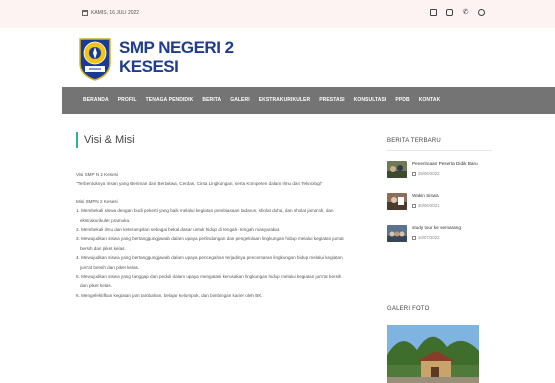 This screenshot has width=555, height=383. What do you see at coordinates (465, 12) in the screenshot?
I see `phone-icon: ✆` at bounding box center [465, 12].